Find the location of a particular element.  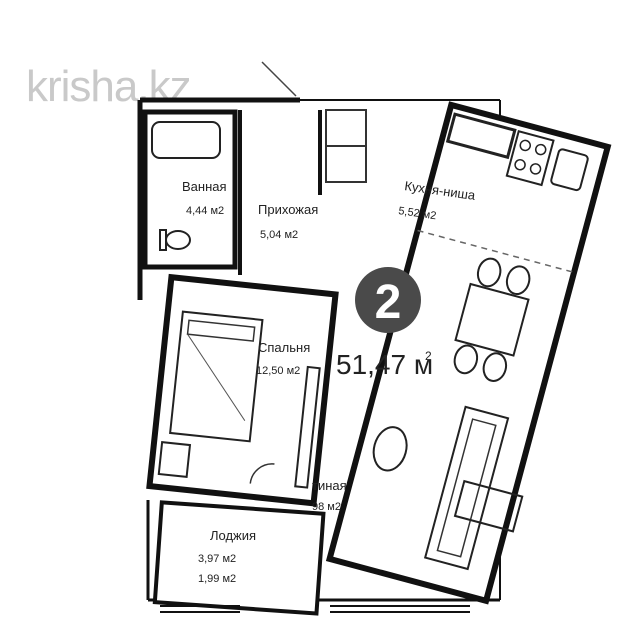

living-name: тиная is located at coordinates (329, 485).